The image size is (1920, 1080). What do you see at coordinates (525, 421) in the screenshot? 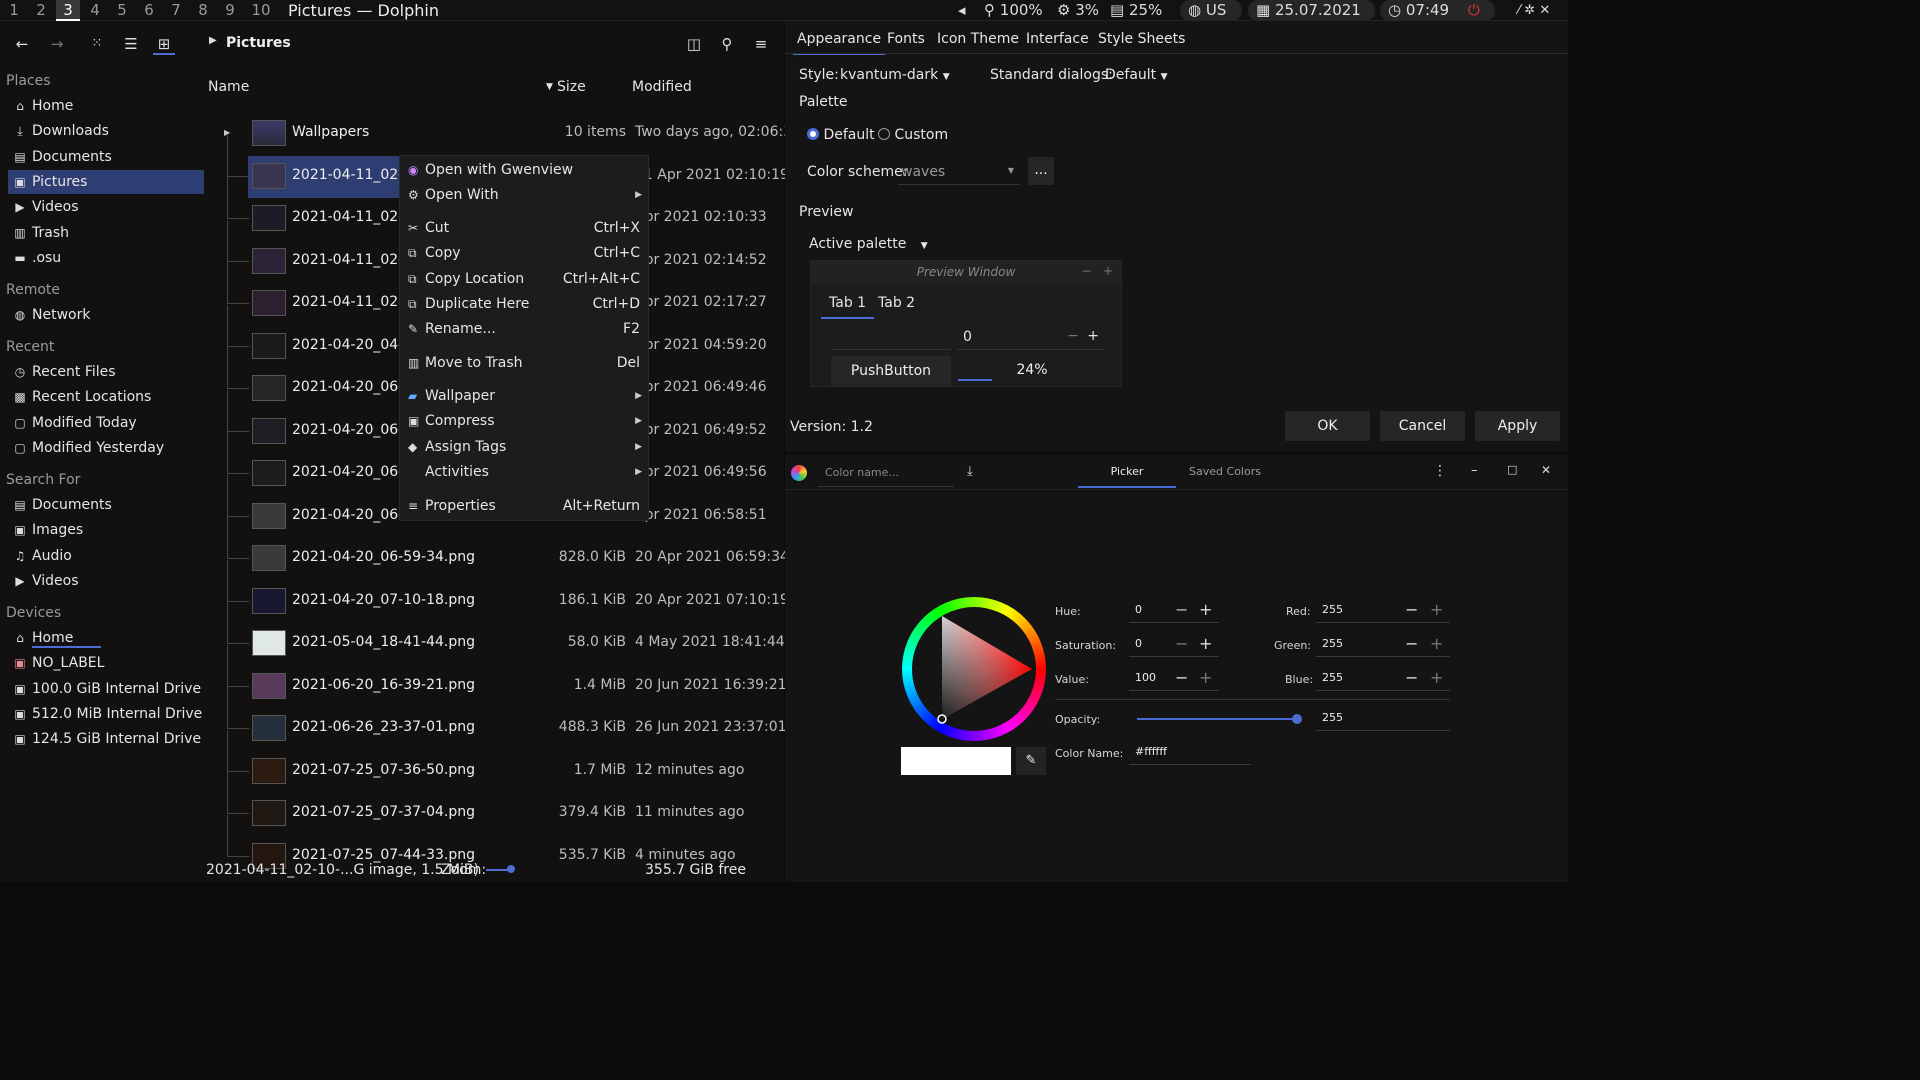
I see `menu-item-compress: ▣ Compress ▶` at bounding box center [525, 421].